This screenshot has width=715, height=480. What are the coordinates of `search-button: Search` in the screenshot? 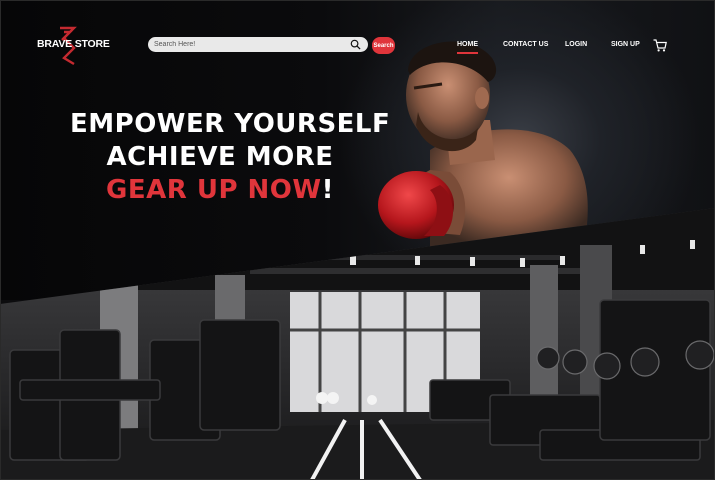 It's located at (383, 45).